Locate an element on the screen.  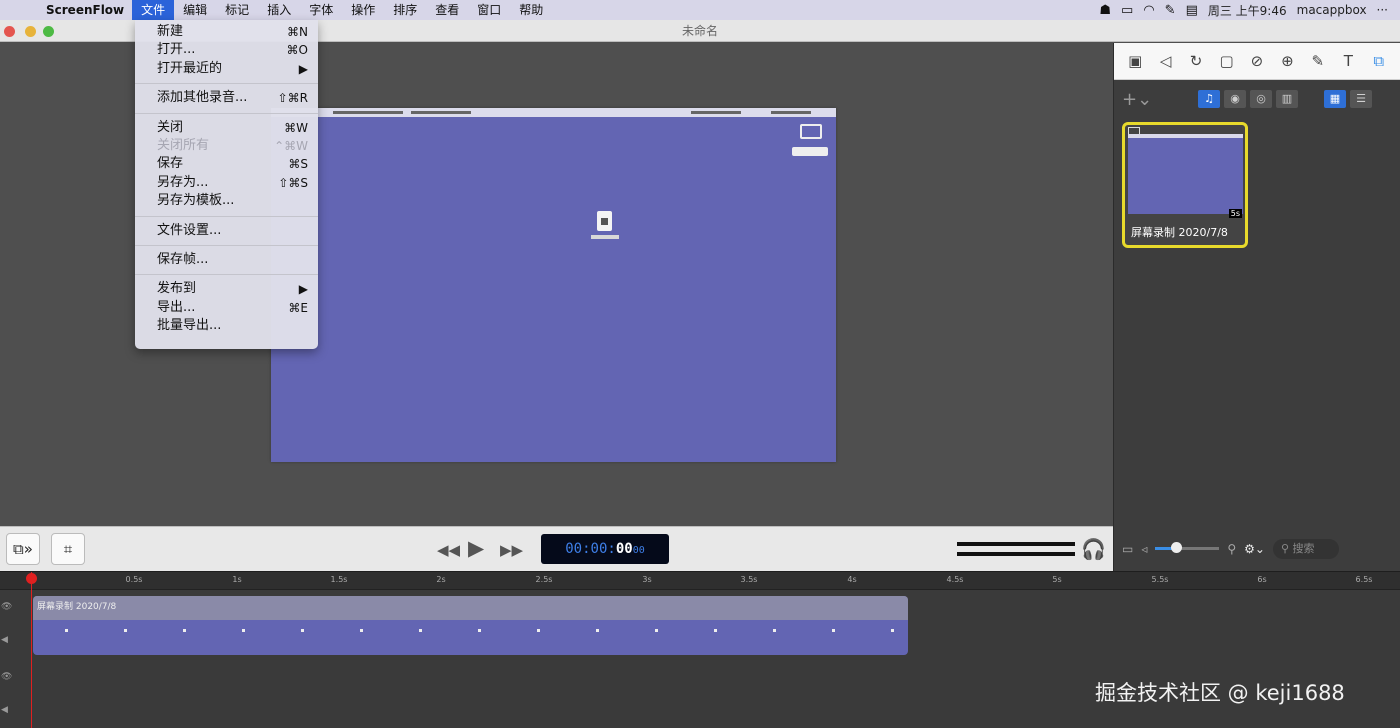
library-subbar: +⌄ ♫ ◉ ◎ ▥ ▦ ☰ is located at coordinates (1257, 99).